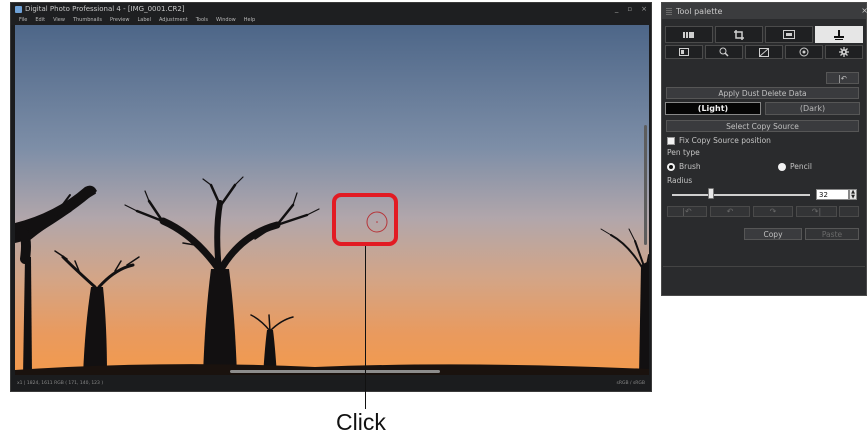 This screenshot has height=441, width=867. What do you see at coordinates (713, 108) in the screenshot?
I see `light-mode-button: (Light)` at bounding box center [713, 108].